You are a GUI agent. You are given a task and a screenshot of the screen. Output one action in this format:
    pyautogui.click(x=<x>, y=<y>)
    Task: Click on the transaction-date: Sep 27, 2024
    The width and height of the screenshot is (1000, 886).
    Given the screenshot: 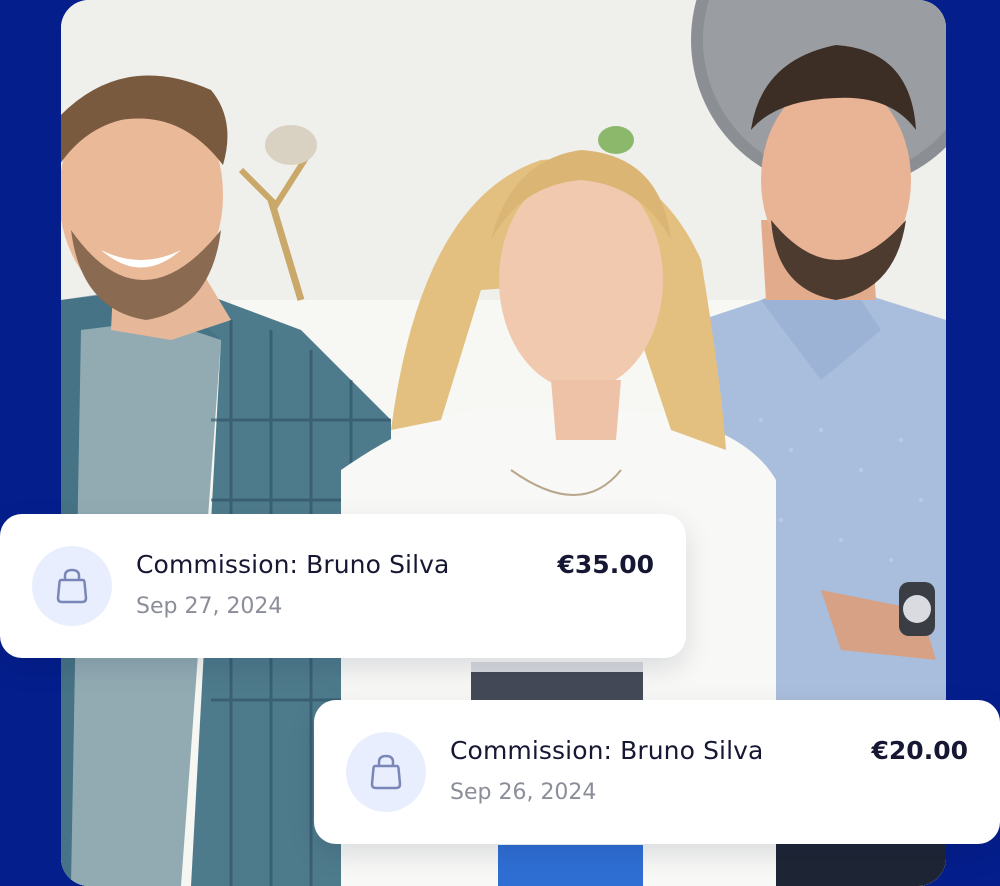 What is the action you would take?
    pyautogui.click(x=209, y=606)
    